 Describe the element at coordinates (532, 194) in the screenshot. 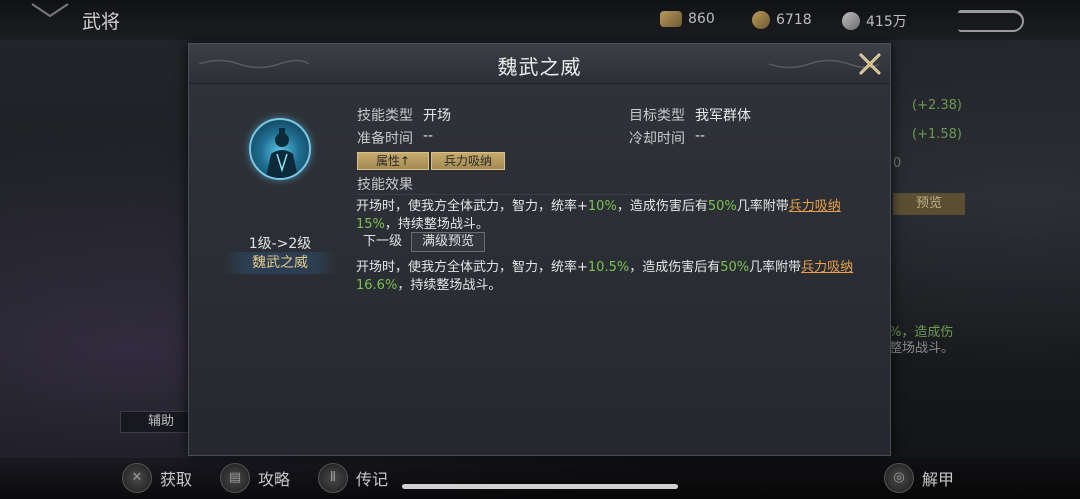

I see `divider` at that location.